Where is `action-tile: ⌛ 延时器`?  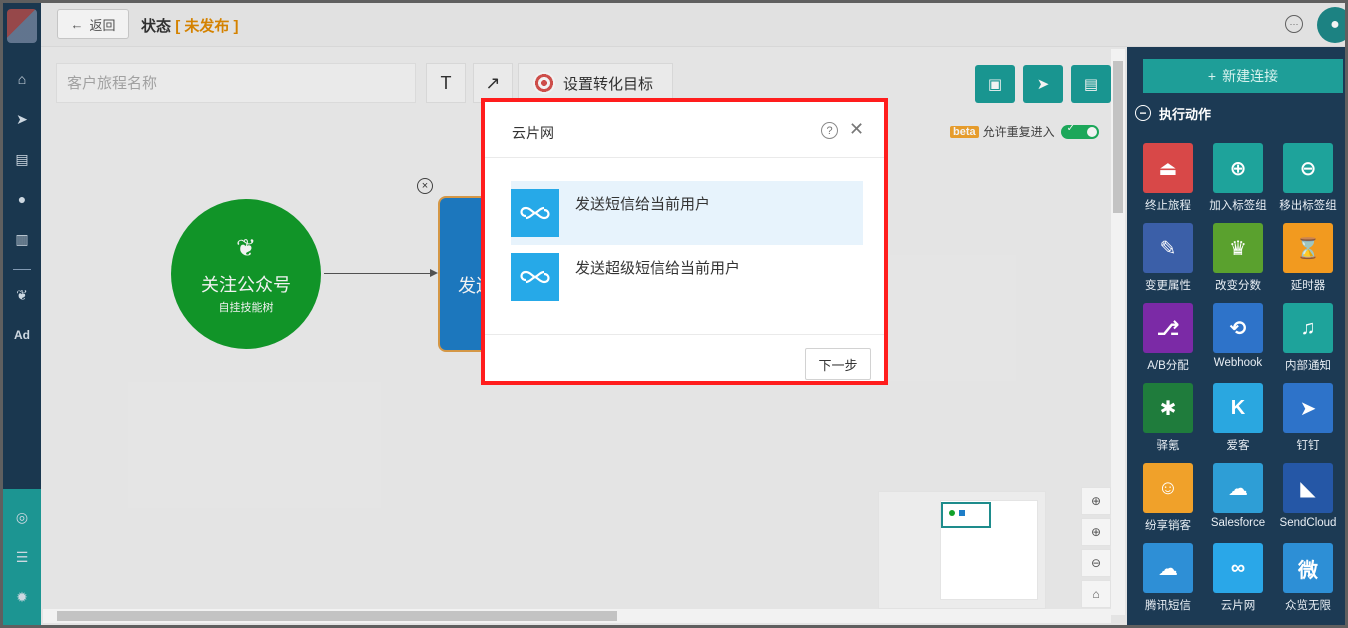
action-tile: ⌛ 延时器 is located at coordinates (1308, 263).